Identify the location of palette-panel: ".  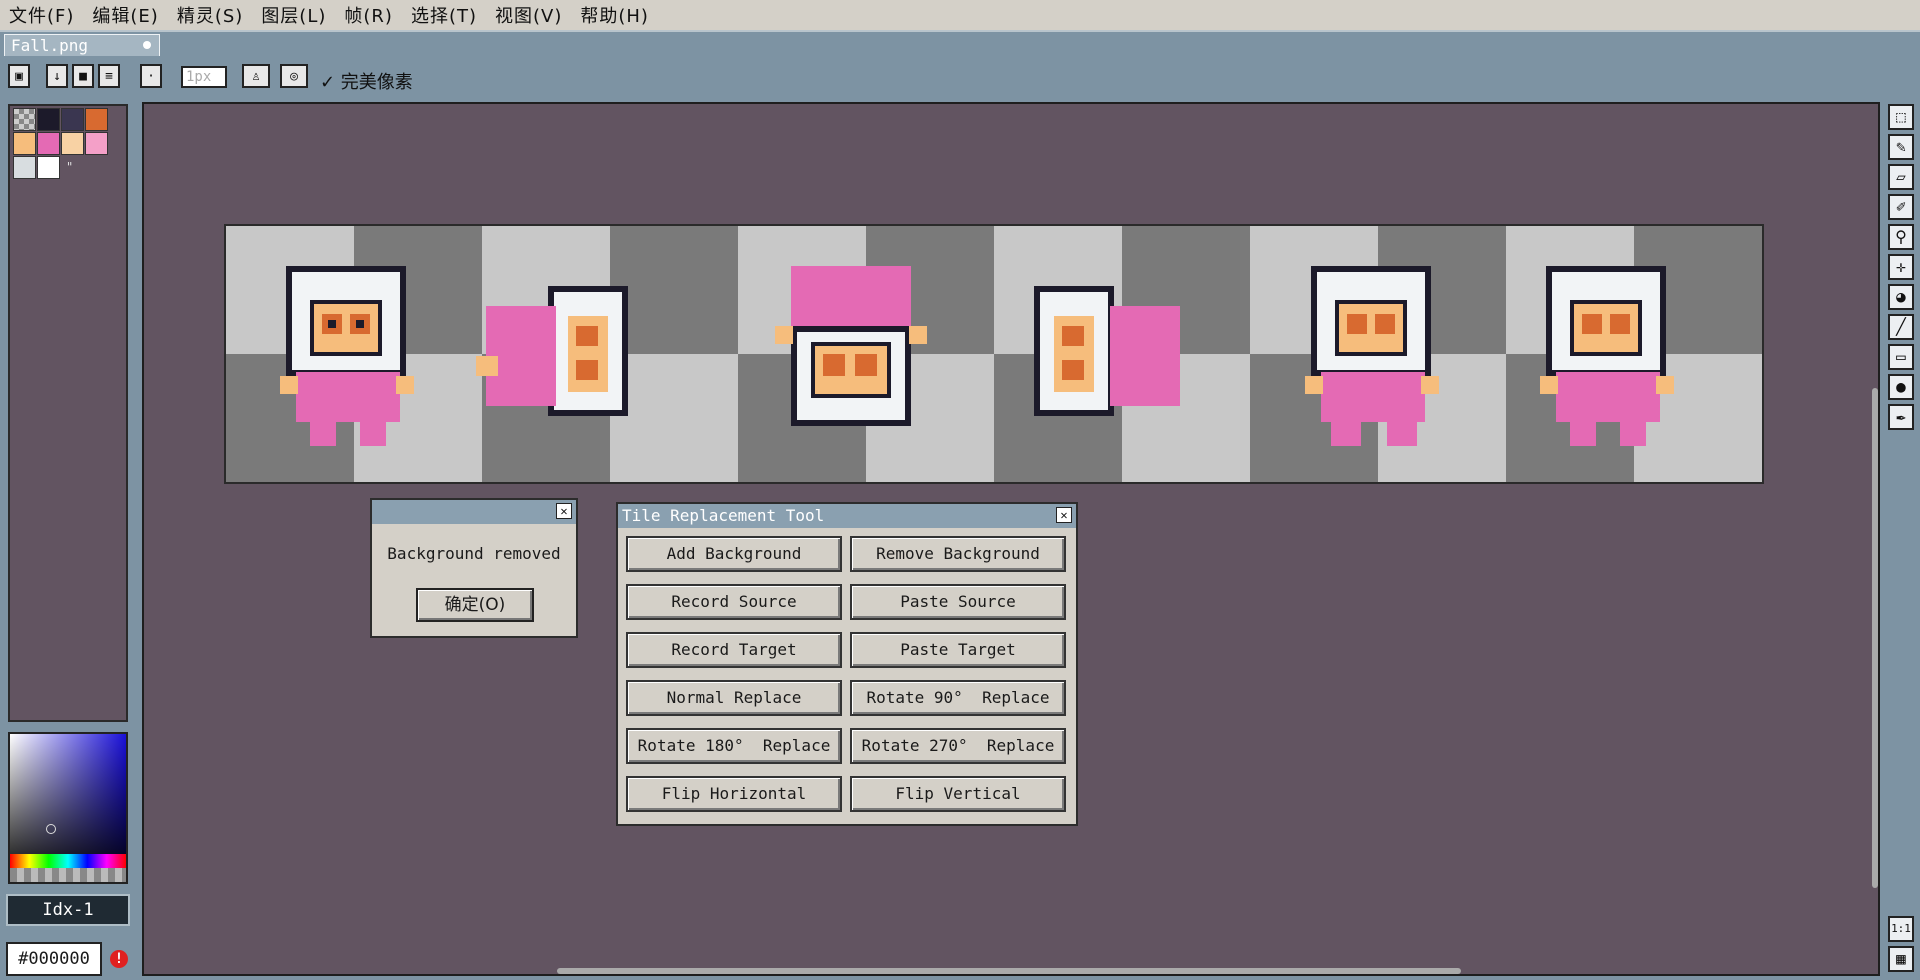
(68, 413).